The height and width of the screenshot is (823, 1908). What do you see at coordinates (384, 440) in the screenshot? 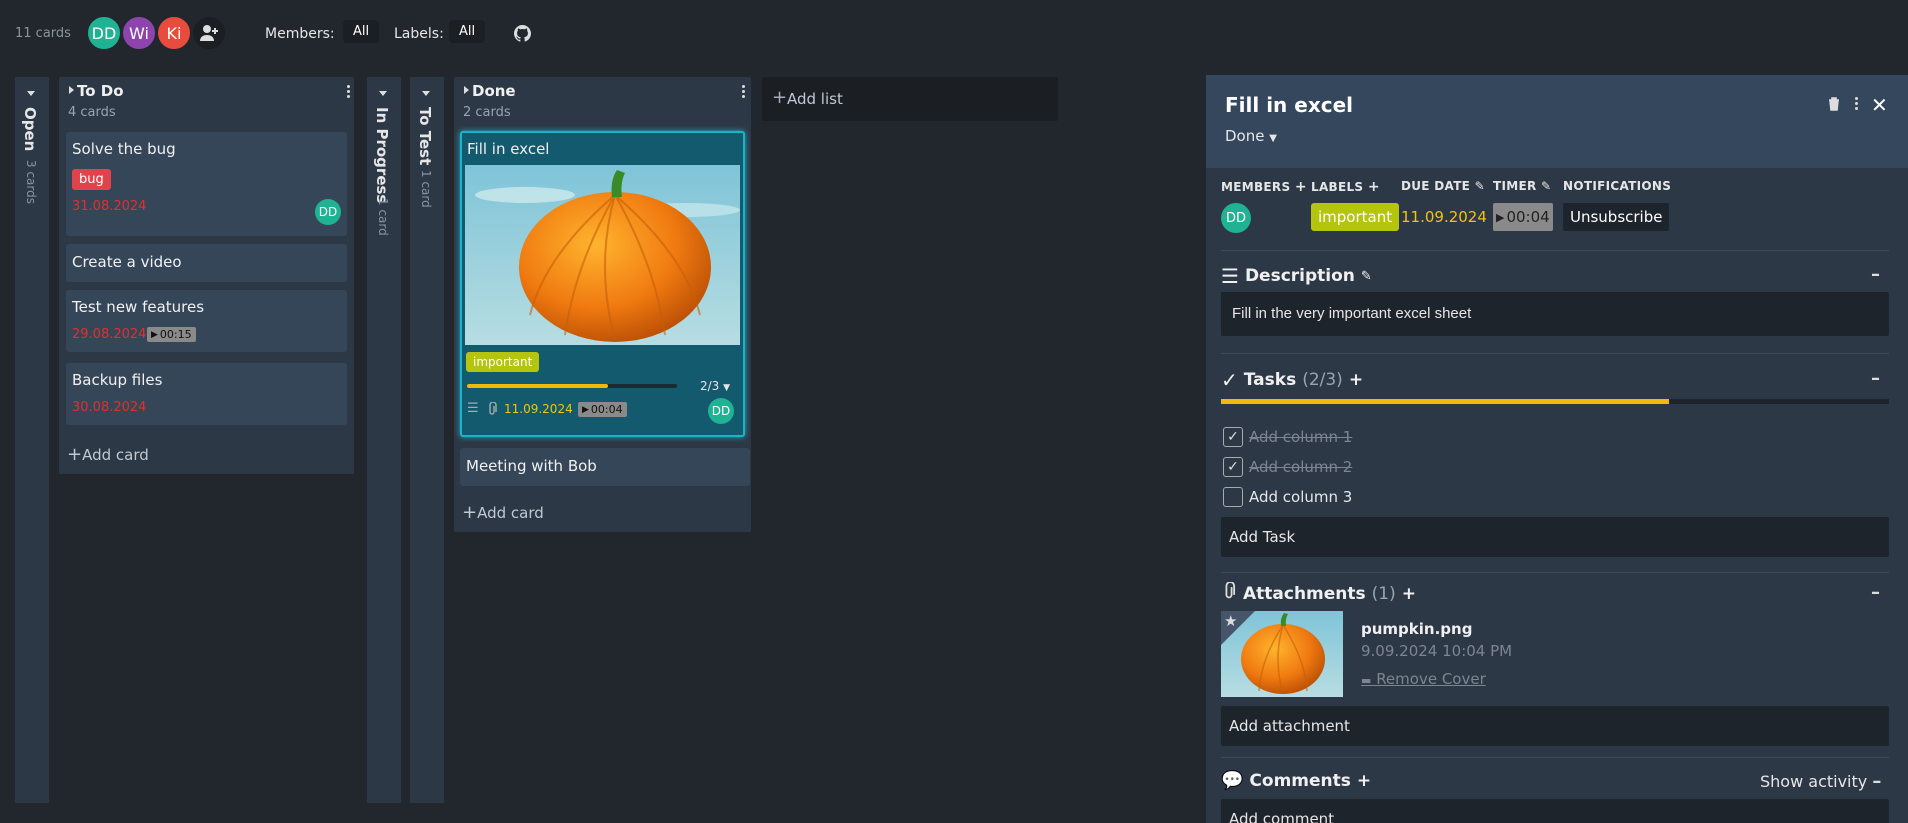
I see `list-inprogress-collapsed: In Progress 1 card` at bounding box center [384, 440].